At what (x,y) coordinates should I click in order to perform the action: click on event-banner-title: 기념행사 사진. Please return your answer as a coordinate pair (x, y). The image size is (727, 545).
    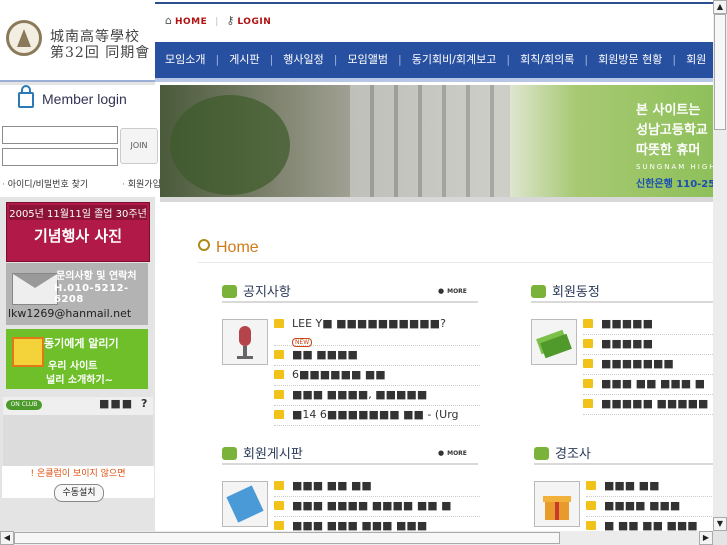
    Looking at the image, I should click on (78, 236).